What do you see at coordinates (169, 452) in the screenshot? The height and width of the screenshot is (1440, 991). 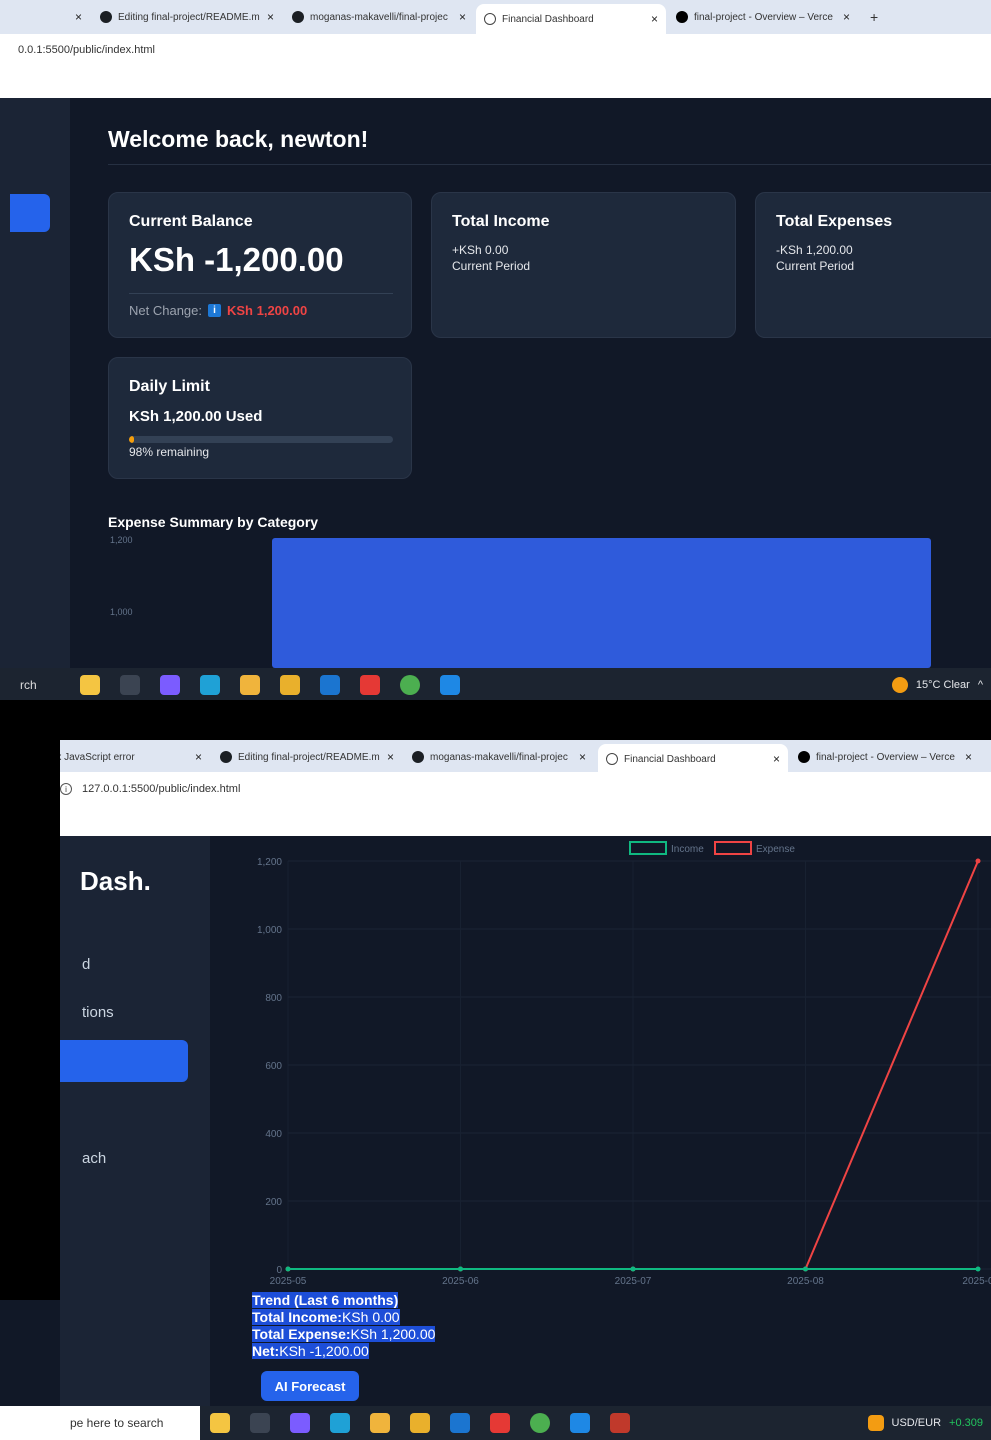 I see `daily-remaining: 98% remaining` at bounding box center [169, 452].